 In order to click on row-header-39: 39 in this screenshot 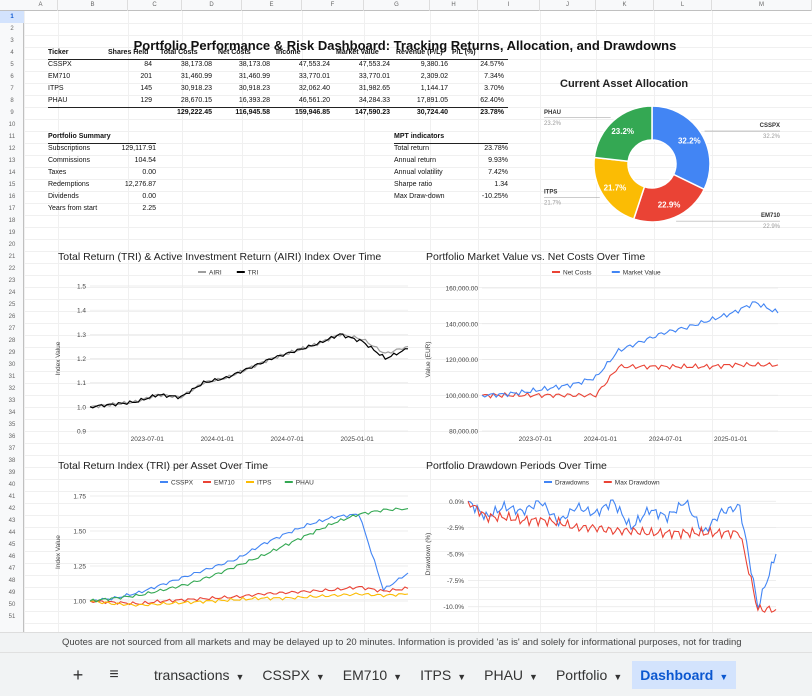, I will do `click(12, 473)`.